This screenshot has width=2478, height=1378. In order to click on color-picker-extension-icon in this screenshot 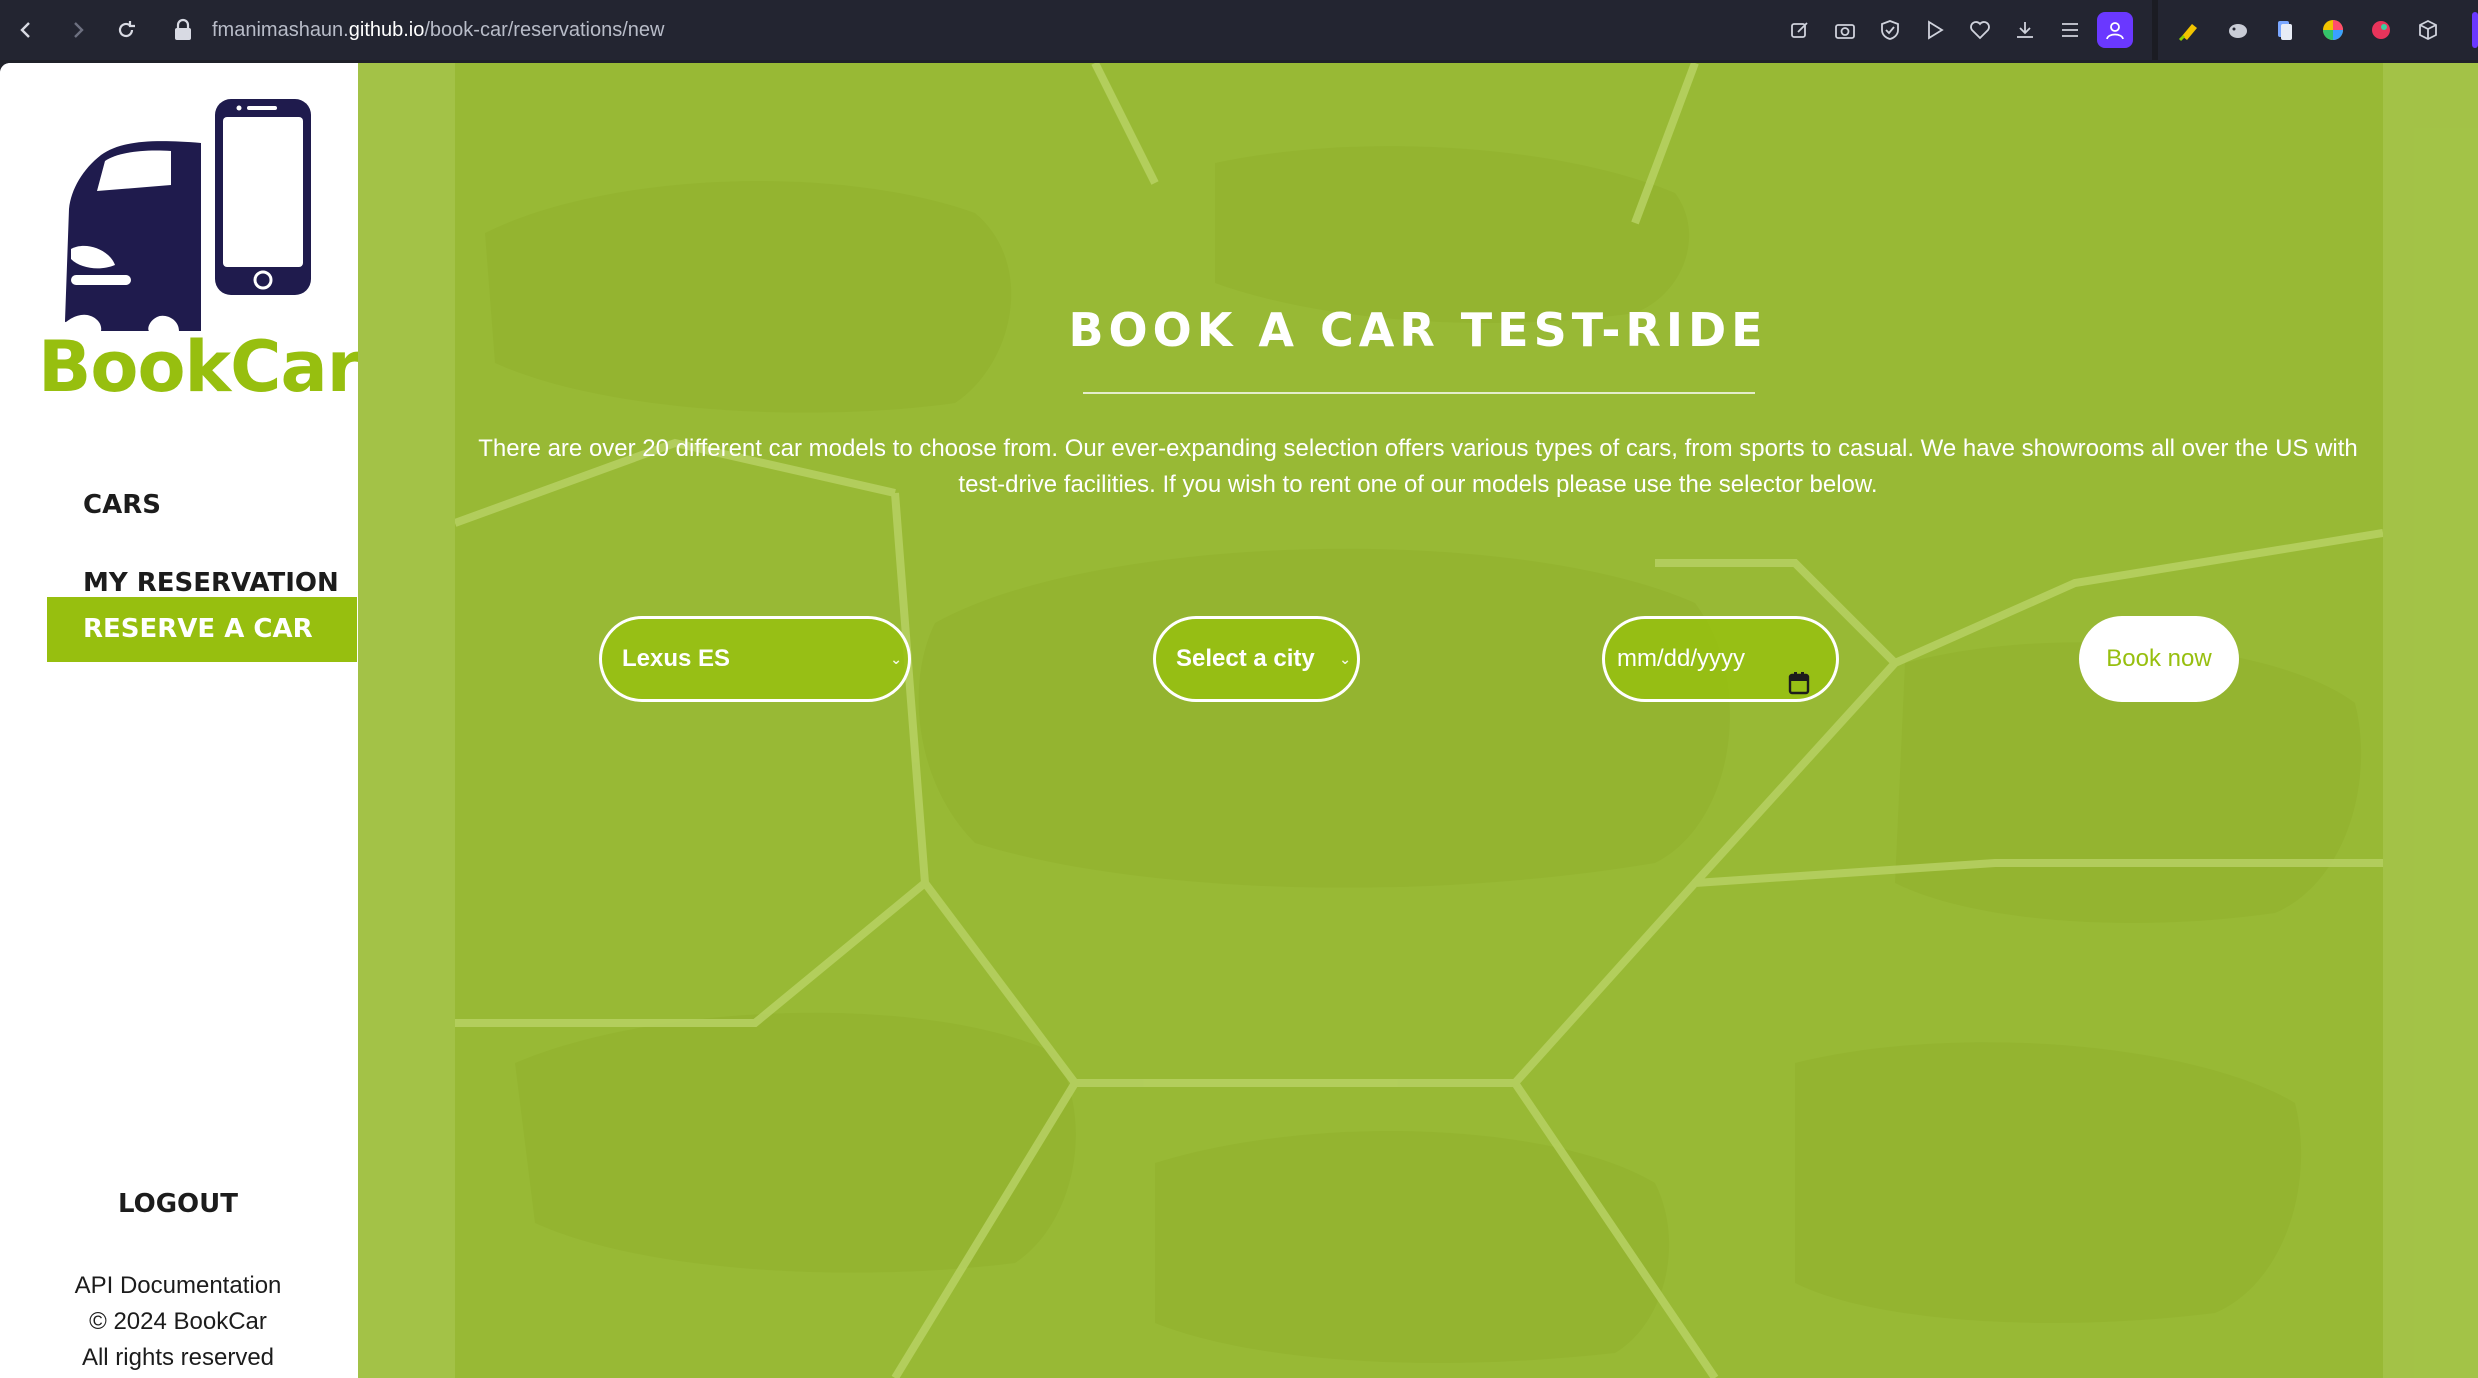, I will do `click(2333, 30)`.